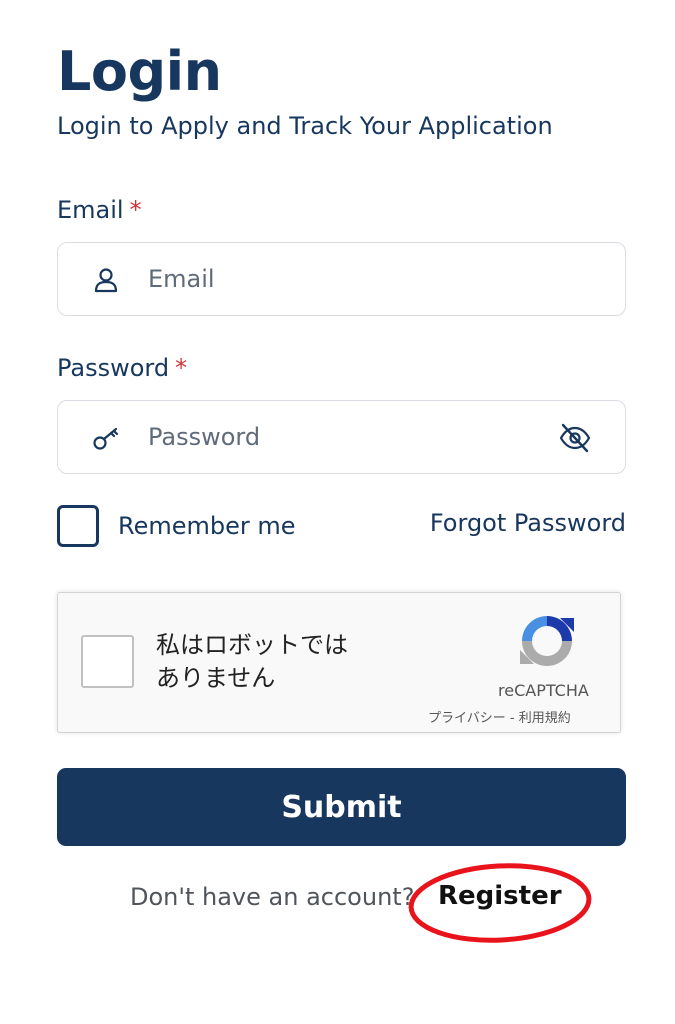 The height and width of the screenshot is (1024, 675). What do you see at coordinates (500, 896) in the screenshot?
I see `register-link: Register` at bounding box center [500, 896].